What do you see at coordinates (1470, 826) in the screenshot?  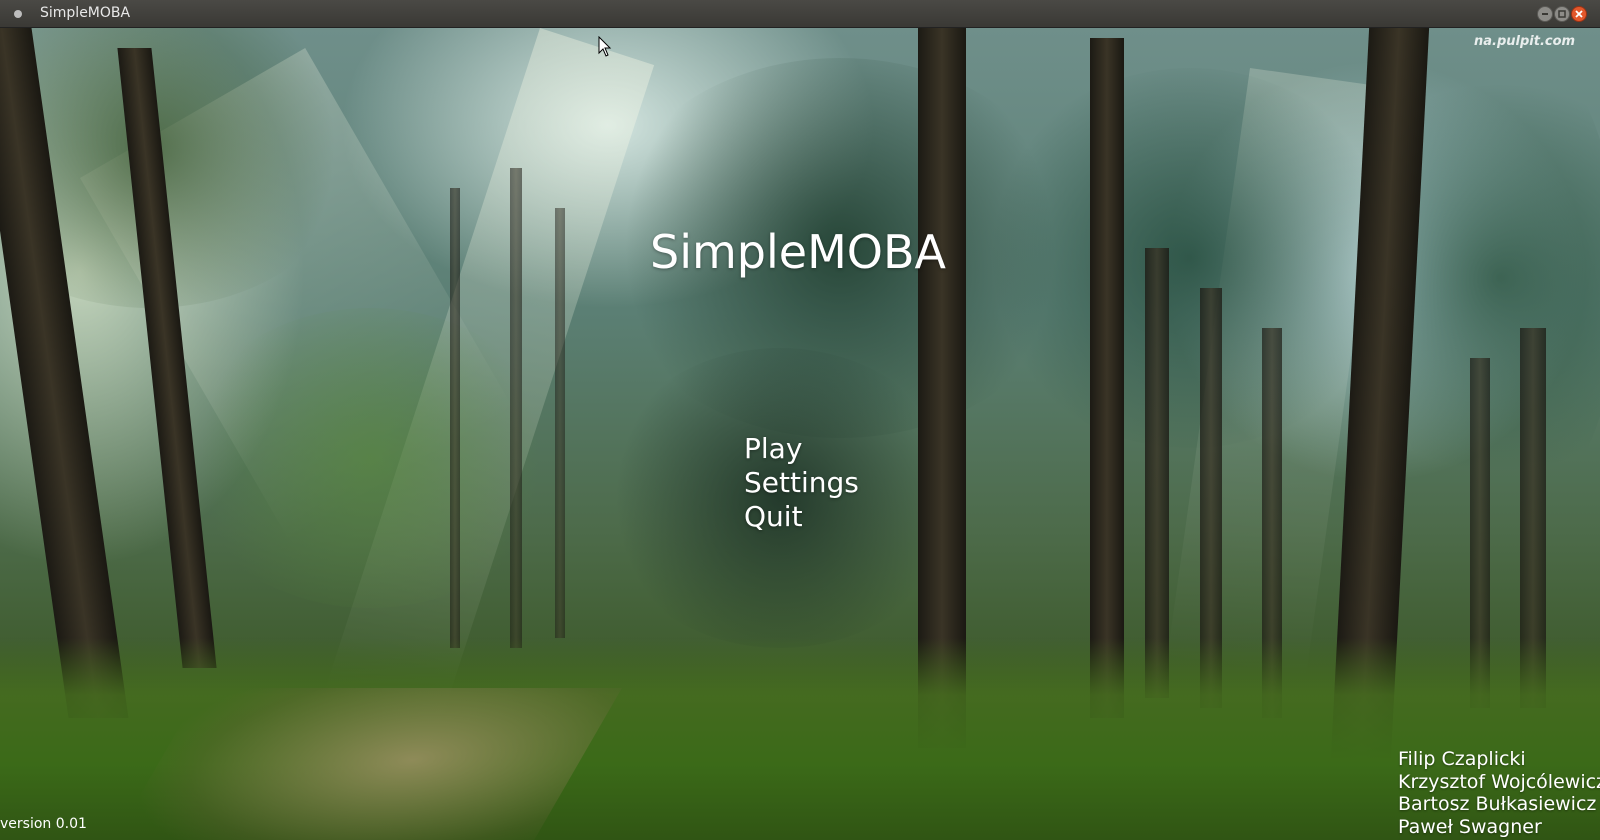 I see `credit-name: Paweł Swagner` at bounding box center [1470, 826].